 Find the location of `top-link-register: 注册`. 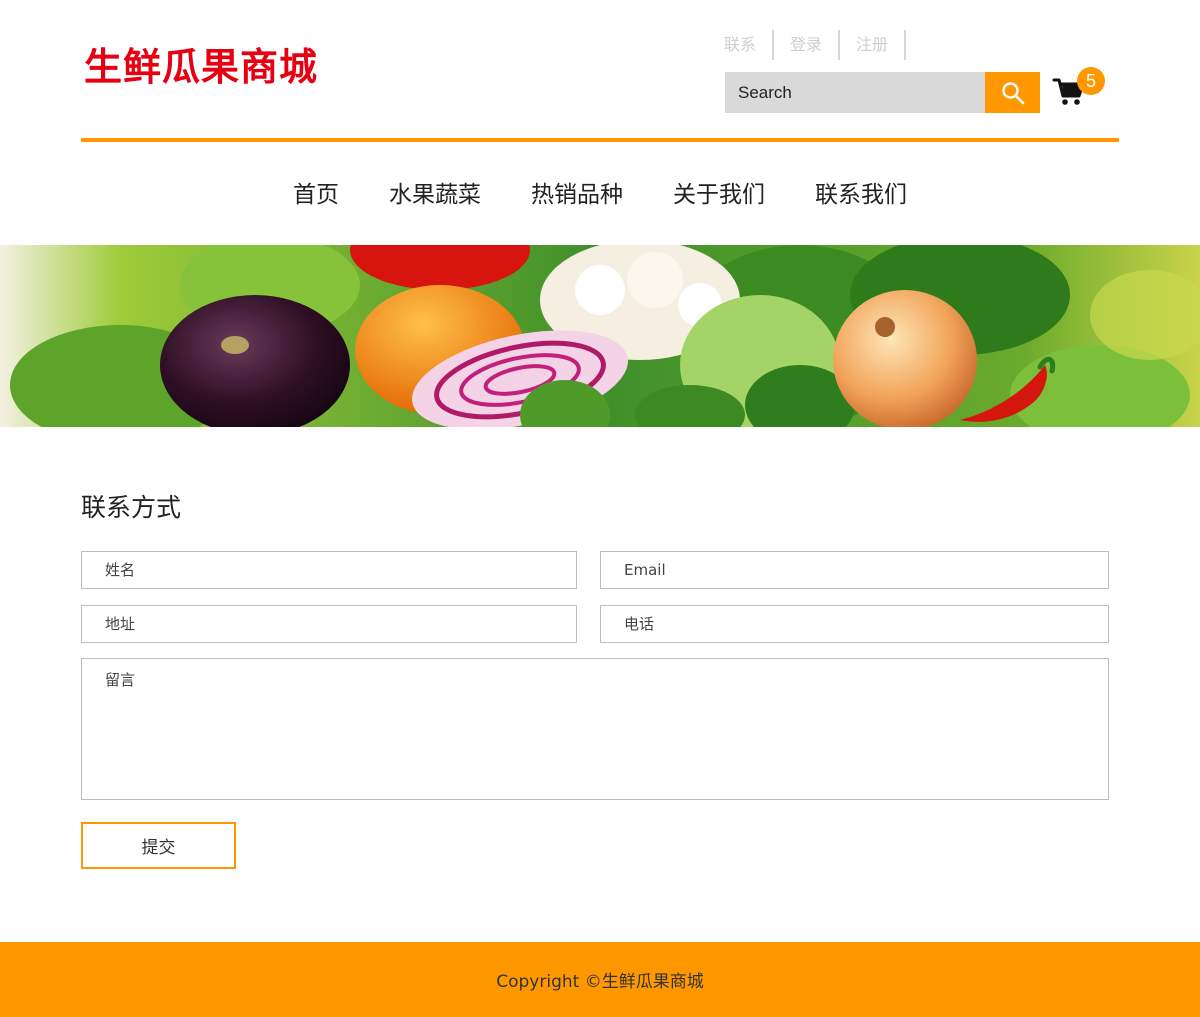

top-link-register: 注册 is located at coordinates (881, 45).